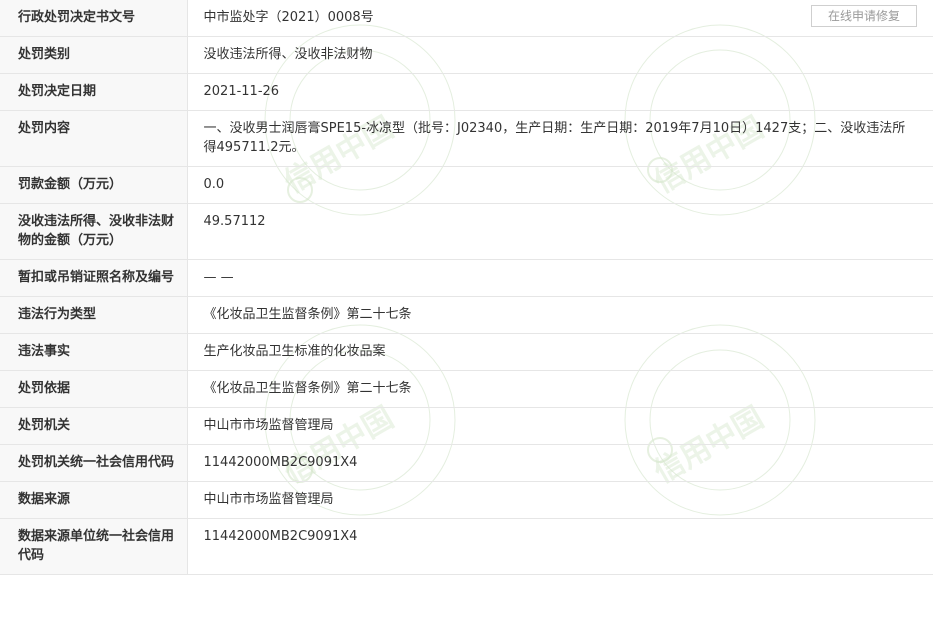 The height and width of the screenshot is (626, 933). Describe the element at coordinates (94, 18) in the screenshot. I see `row-label: 行政处罚决定书文号` at that location.